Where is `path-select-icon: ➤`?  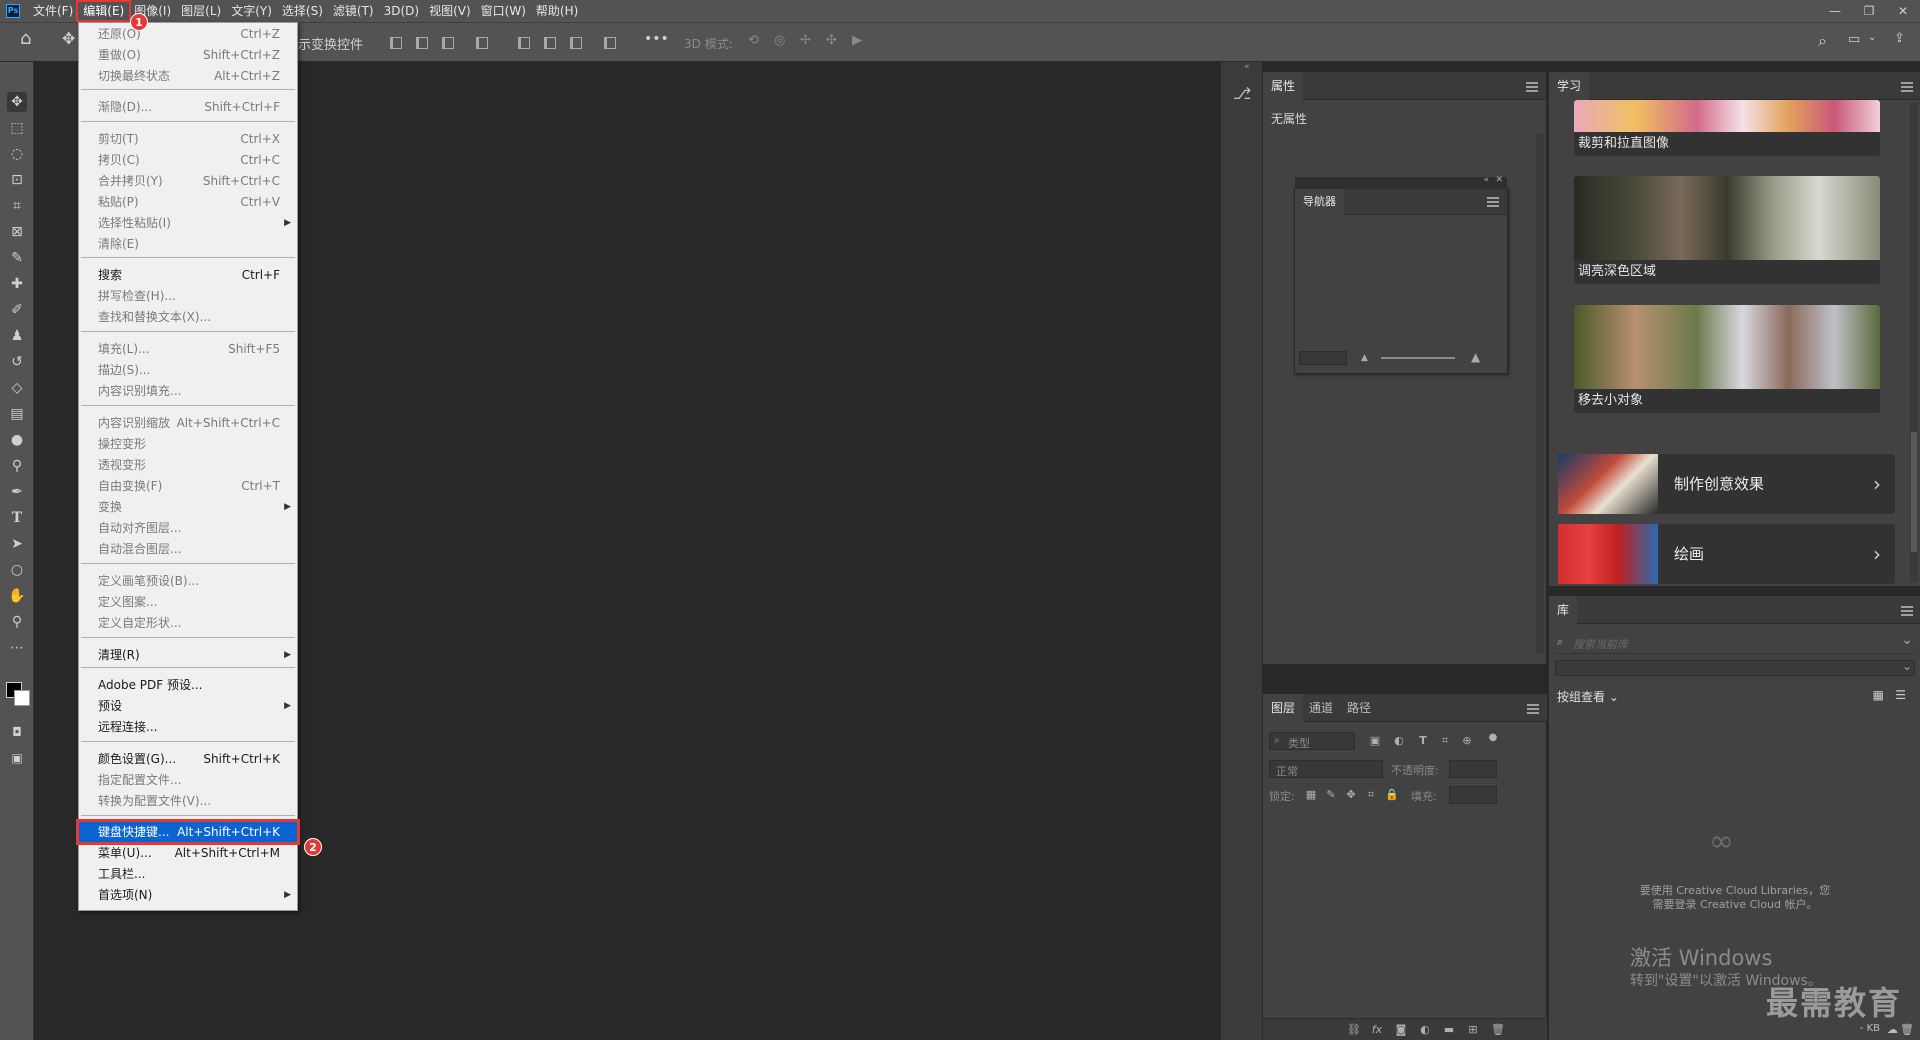 path-select-icon: ➤ is located at coordinates (17, 544).